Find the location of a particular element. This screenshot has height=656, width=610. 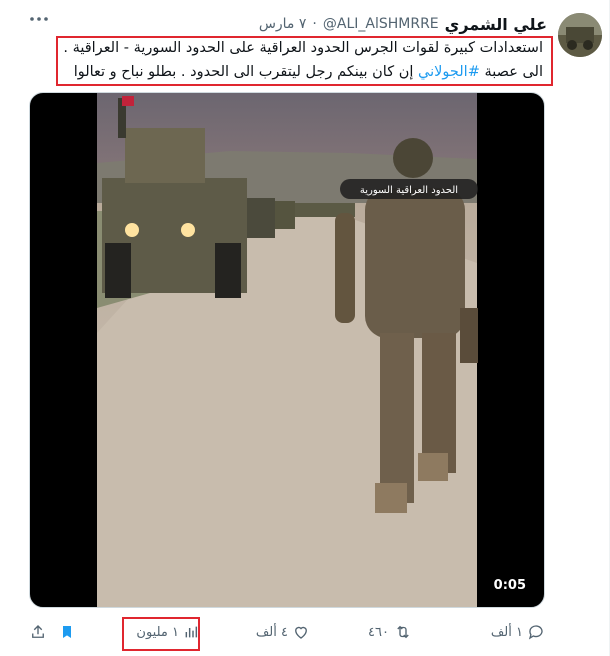

reply-button: ١ ألف is located at coordinates (518, 632).